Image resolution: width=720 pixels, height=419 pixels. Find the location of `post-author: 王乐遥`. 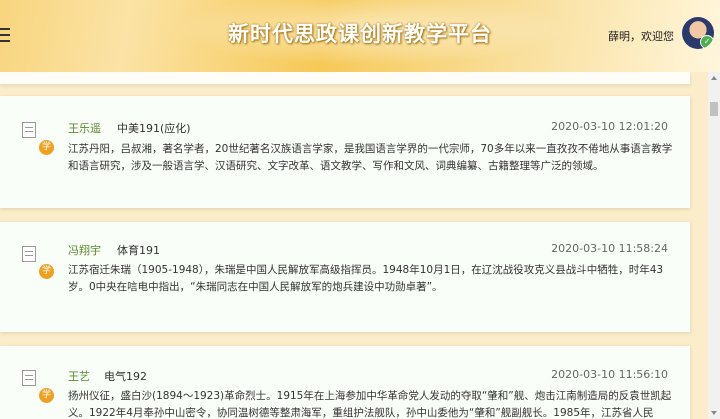

post-author: 王乐遥 is located at coordinates (84, 128).